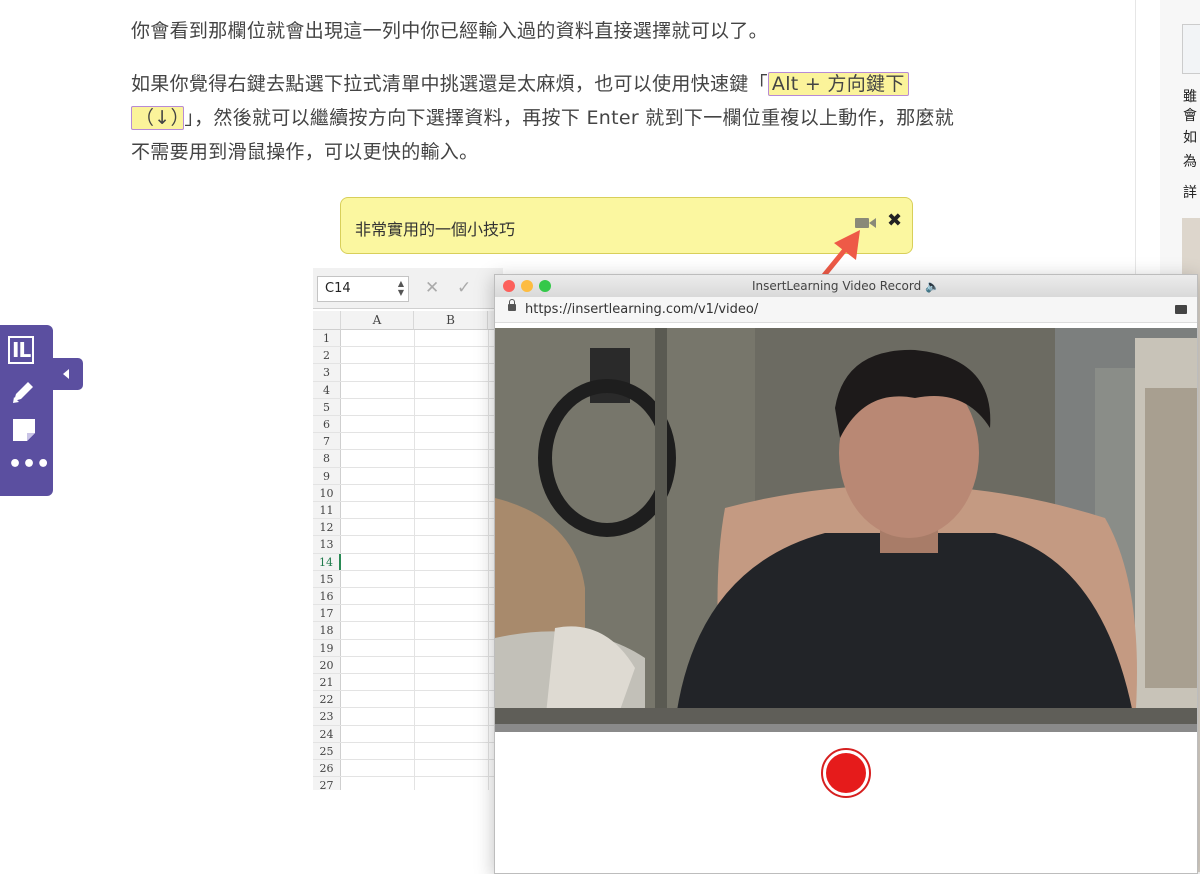 The width and height of the screenshot is (1200, 874). Describe the element at coordinates (894, 220) in the screenshot. I see `close-icon: ✖` at that location.